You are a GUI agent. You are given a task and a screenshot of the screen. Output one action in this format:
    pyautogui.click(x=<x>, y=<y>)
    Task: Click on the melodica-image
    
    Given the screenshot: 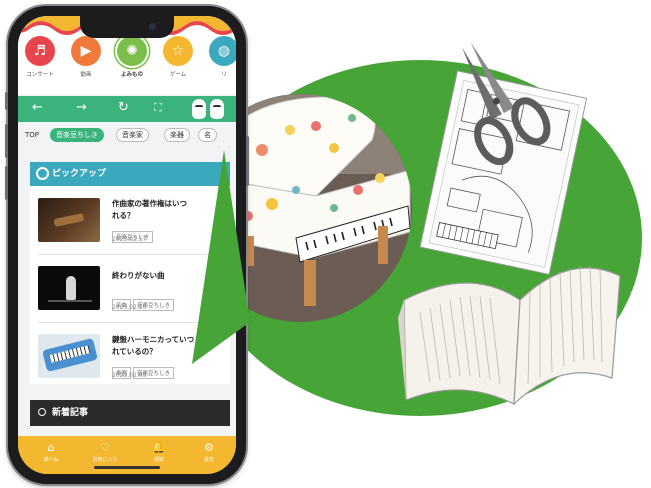 What is the action you would take?
    pyautogui.click(x=69, y=356)
    